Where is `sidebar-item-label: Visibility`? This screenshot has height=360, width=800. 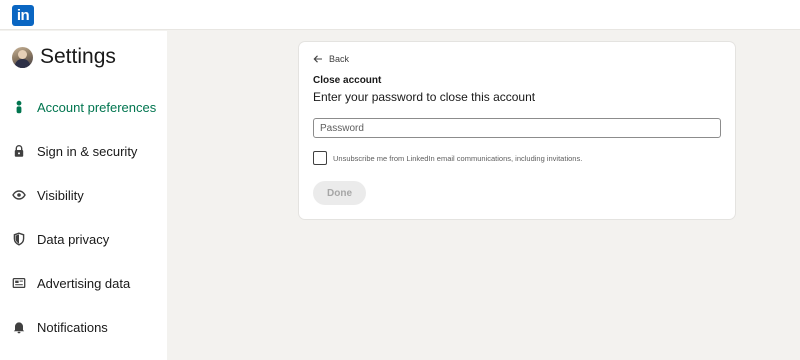
sidebar-item-label: Visibility is located at coordinates (60, 195).